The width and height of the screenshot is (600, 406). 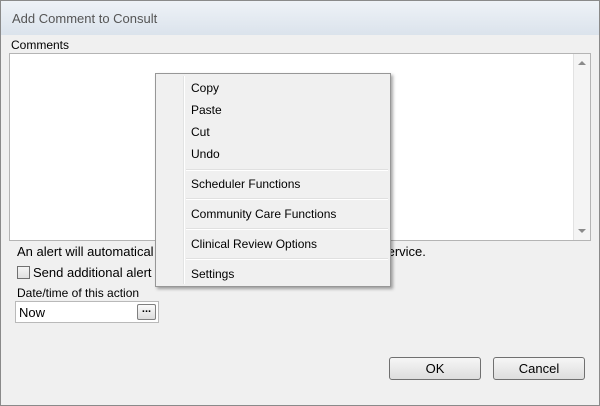 What do you see at coordinates (254, 244) in the screenshot?
I see `menu-item-label: Clinical Review Options` at bounding box center [254, 244].